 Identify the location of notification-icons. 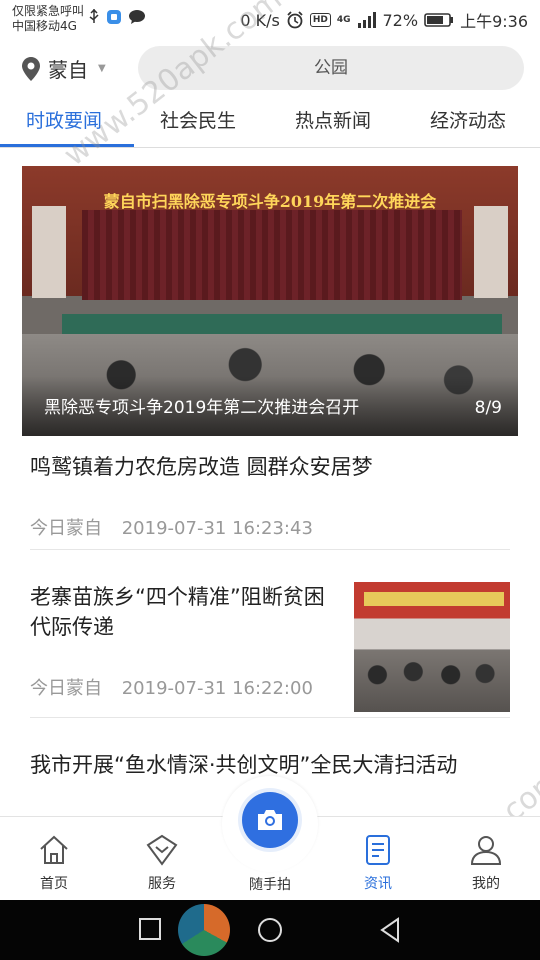
(117, 17).